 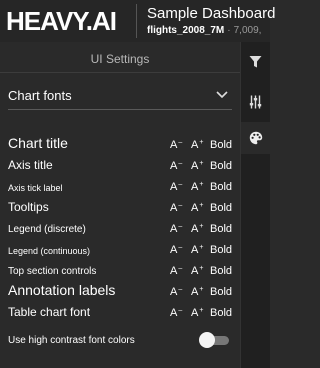 I want to click on font-row-chart-title: Chart title A– A+ Bold, so click(x=121, y=144).